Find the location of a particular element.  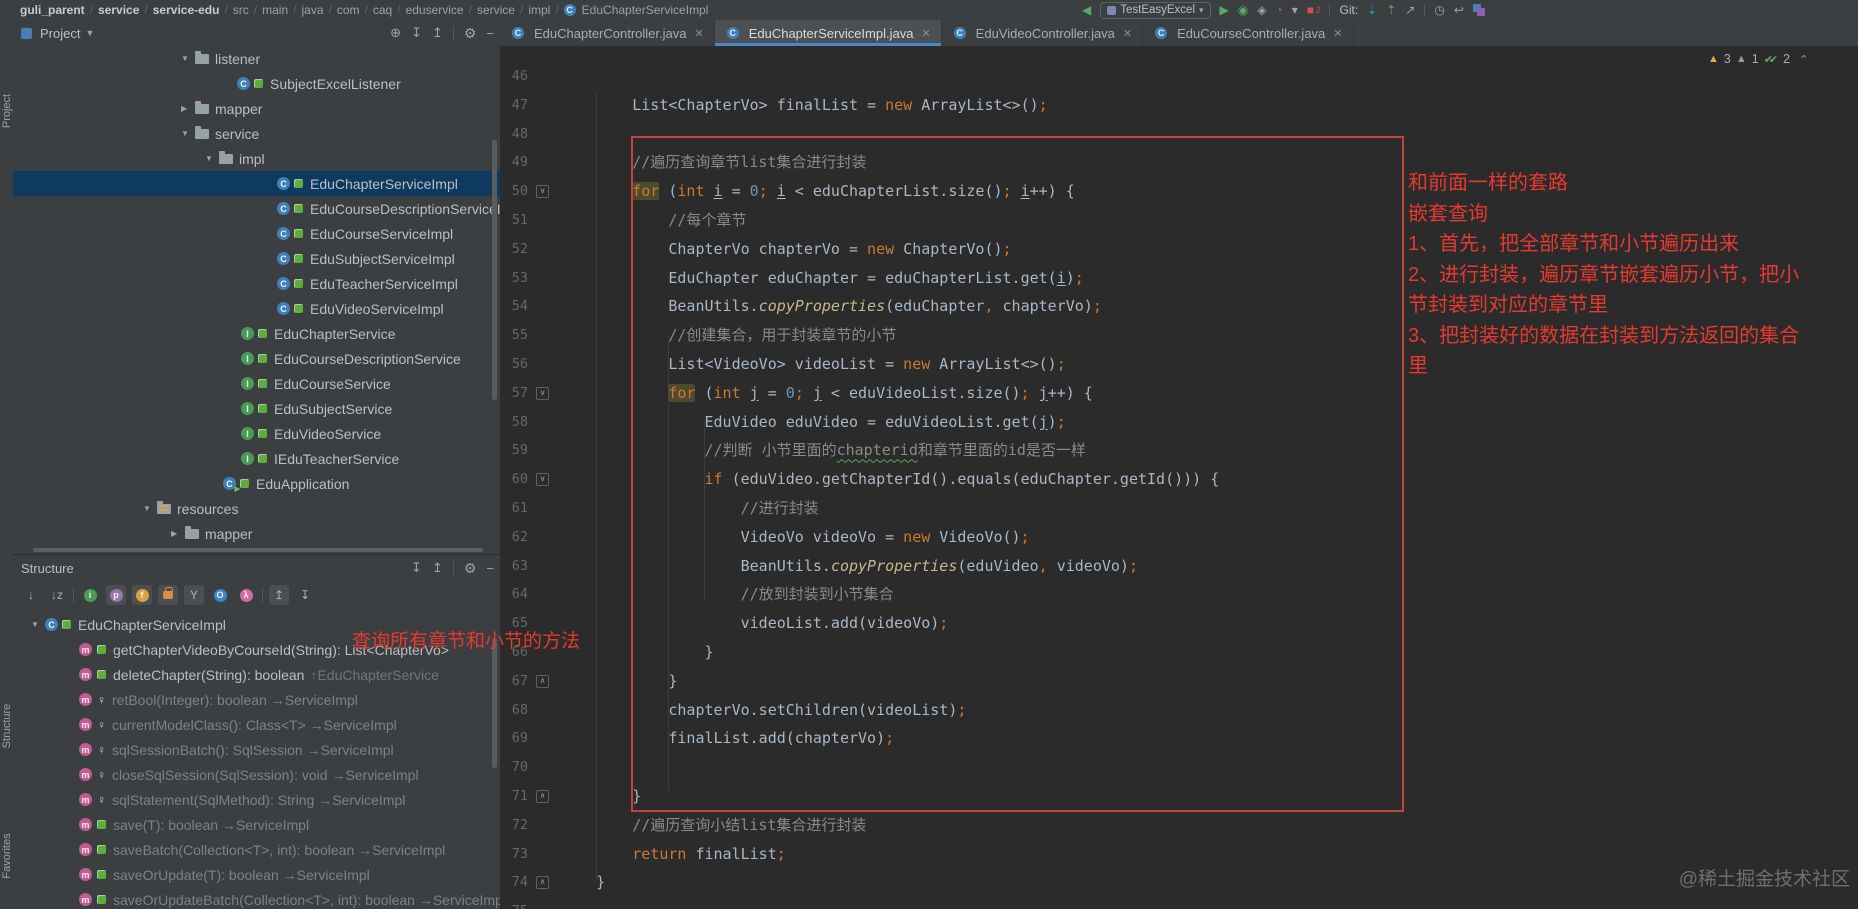

project-panel-title: Project is located at coordinates (60, 33).